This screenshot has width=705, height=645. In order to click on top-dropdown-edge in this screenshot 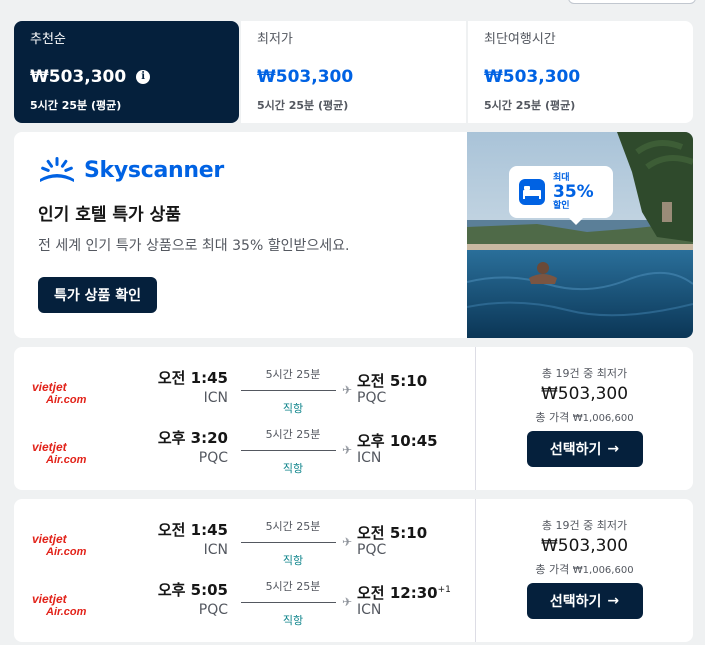, I will do `click(632, 2)`.